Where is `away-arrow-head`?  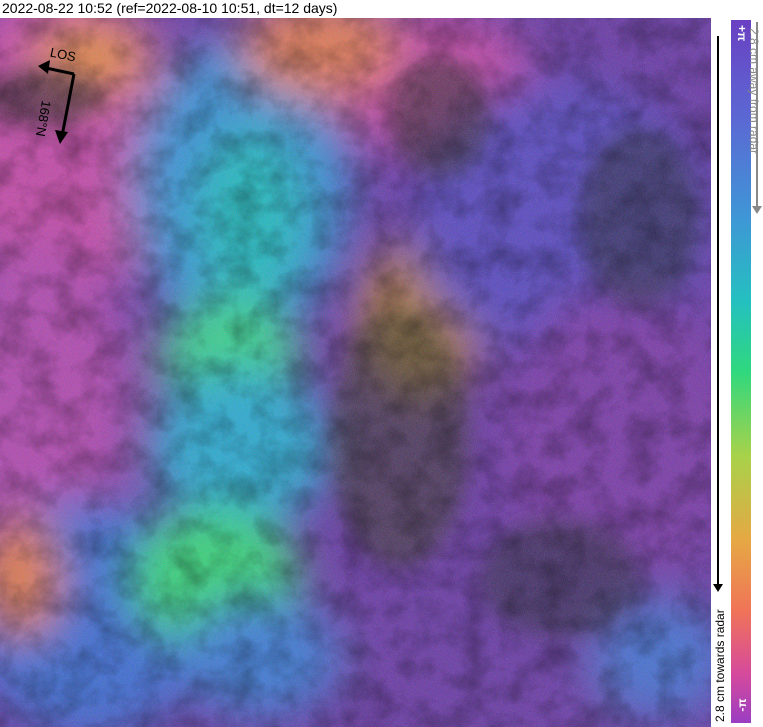 away-arrow-head is located at coordinates (757, 210).